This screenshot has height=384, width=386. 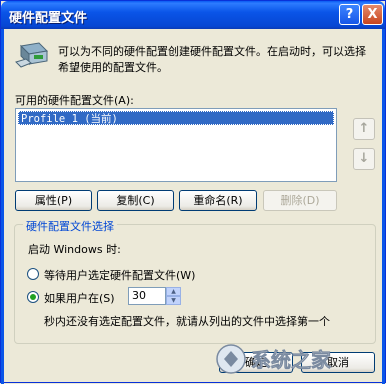 I want to click on help-button: ?, so click(x=349, y=14).